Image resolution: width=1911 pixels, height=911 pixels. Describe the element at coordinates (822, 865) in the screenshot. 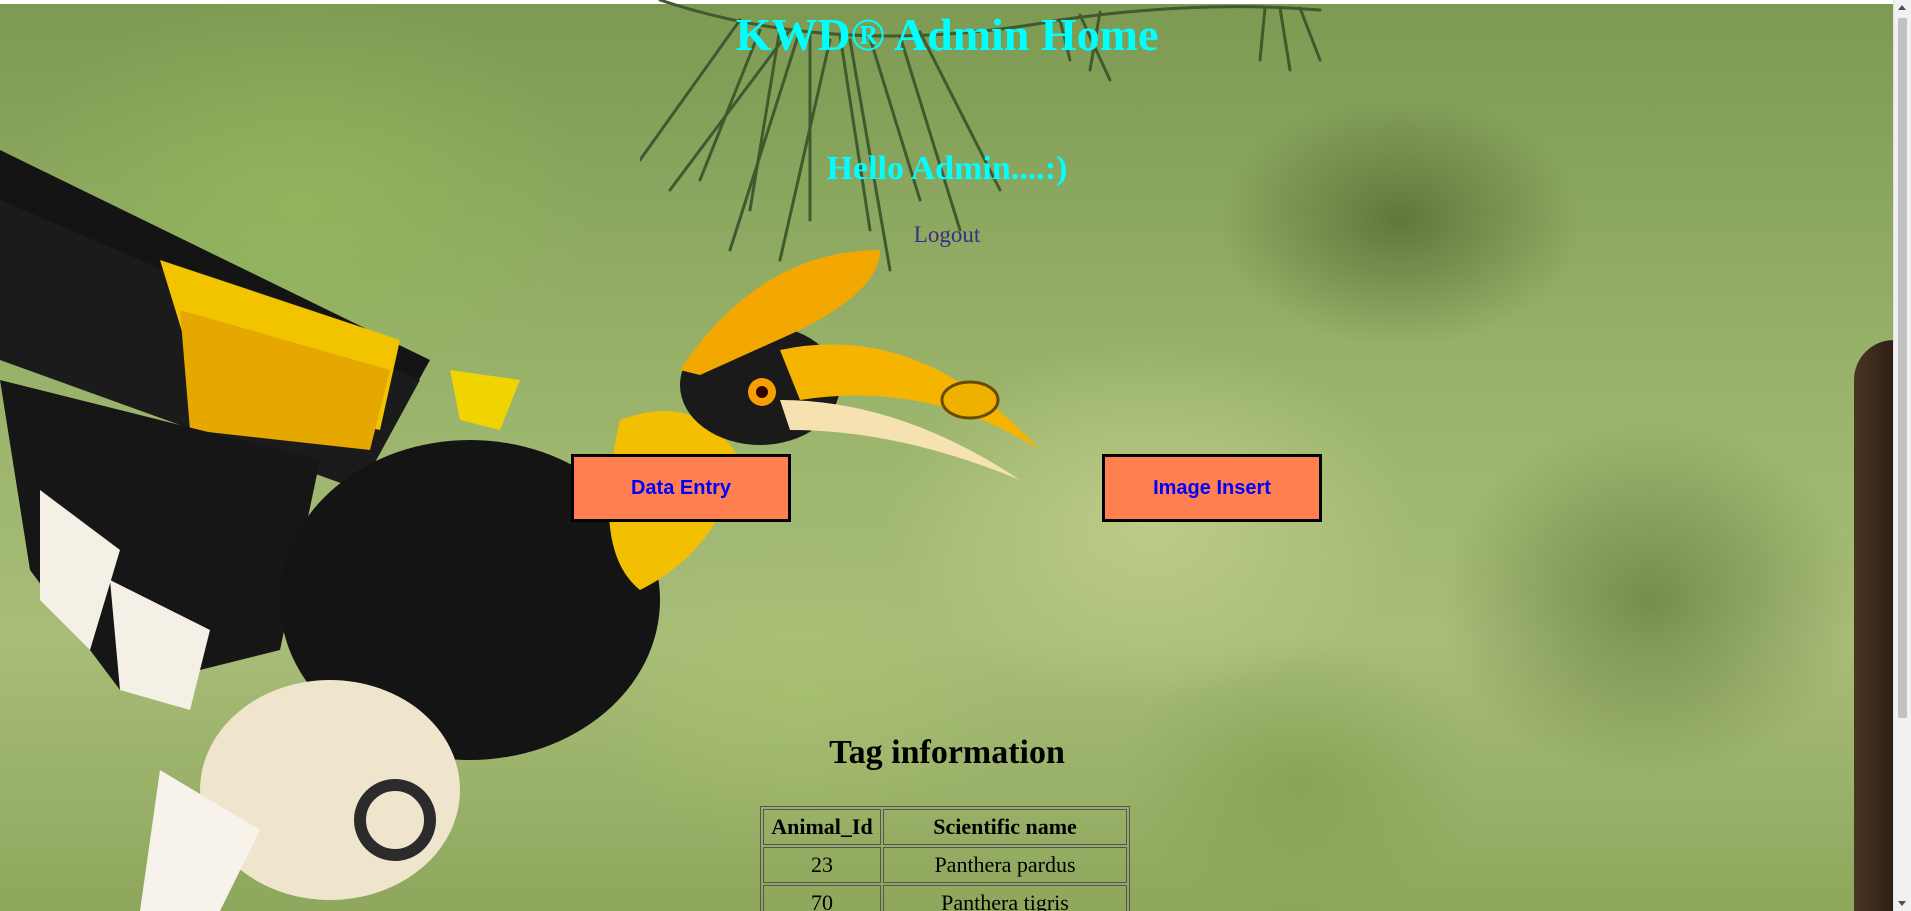

I see `animal-id-cell: 23` at that location.